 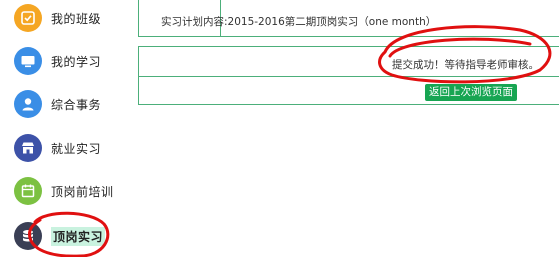 What do you see at coordinates (28, 18) in the screenshot?
I see `class-icon` at bounding box center [28, 18].